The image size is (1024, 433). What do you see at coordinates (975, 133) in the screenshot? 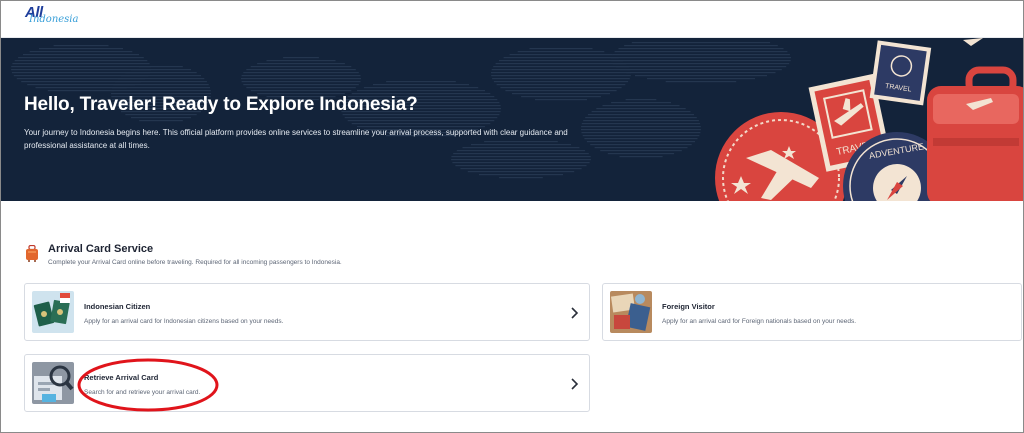
I see `suitcase-illustration` at bounding box center [975, 133].